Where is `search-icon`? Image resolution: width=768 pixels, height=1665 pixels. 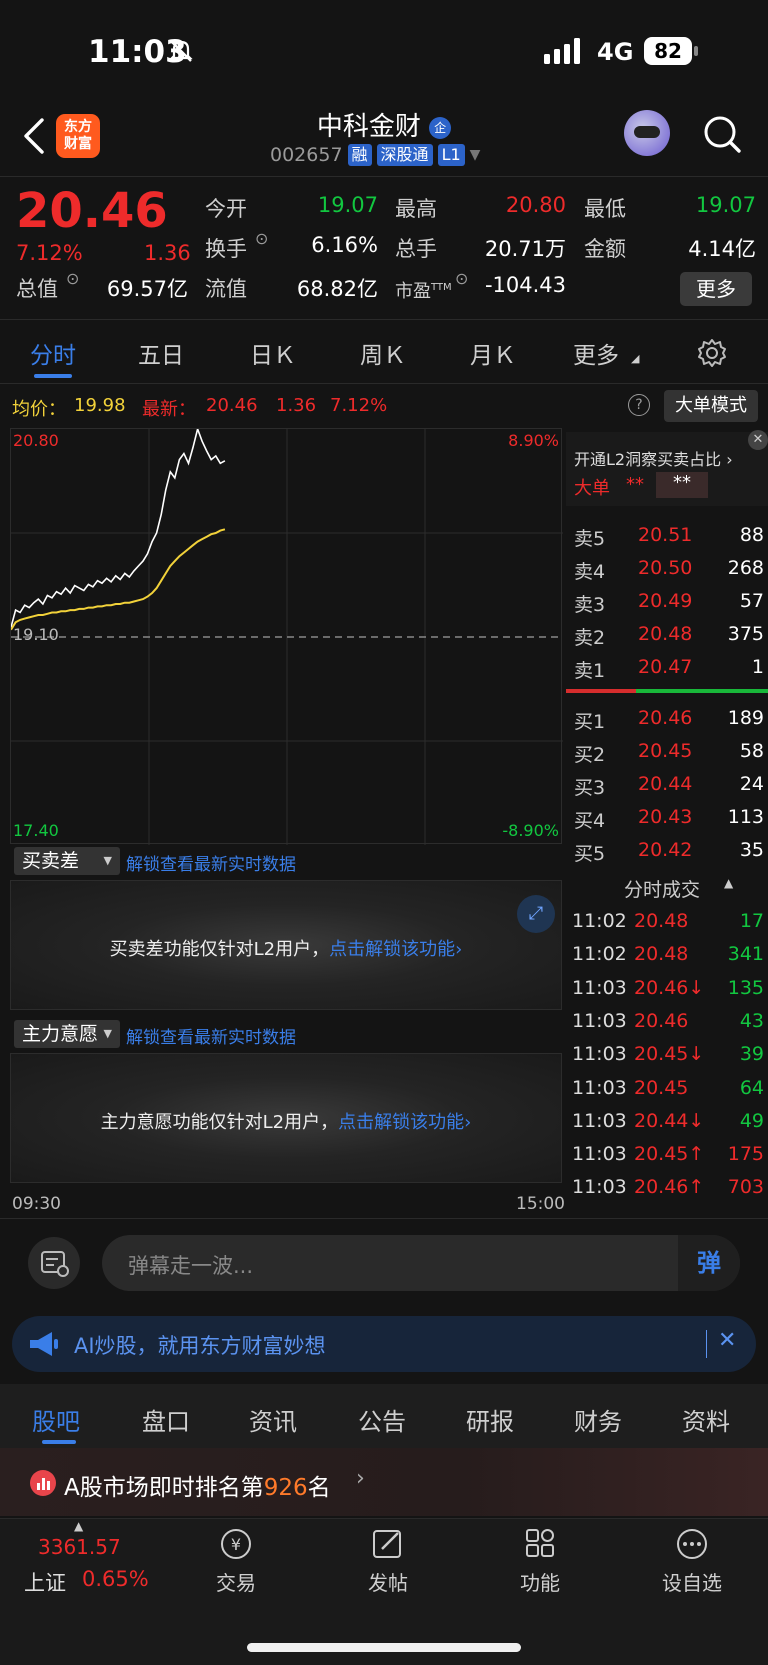 search-icon is located at coordinates (722, 135).